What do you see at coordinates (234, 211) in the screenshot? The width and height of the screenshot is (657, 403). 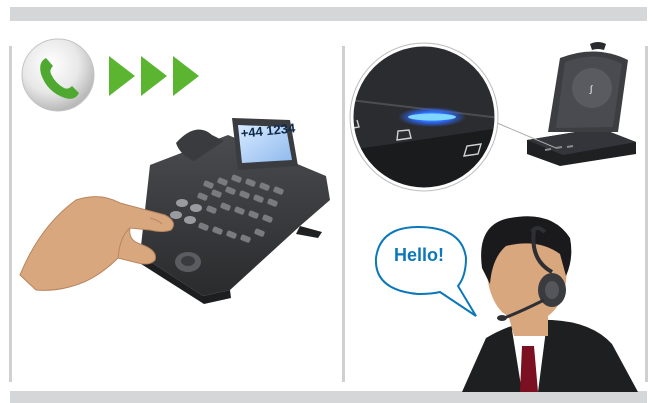 I see `desk-phone` at bounding box center [234, 211].